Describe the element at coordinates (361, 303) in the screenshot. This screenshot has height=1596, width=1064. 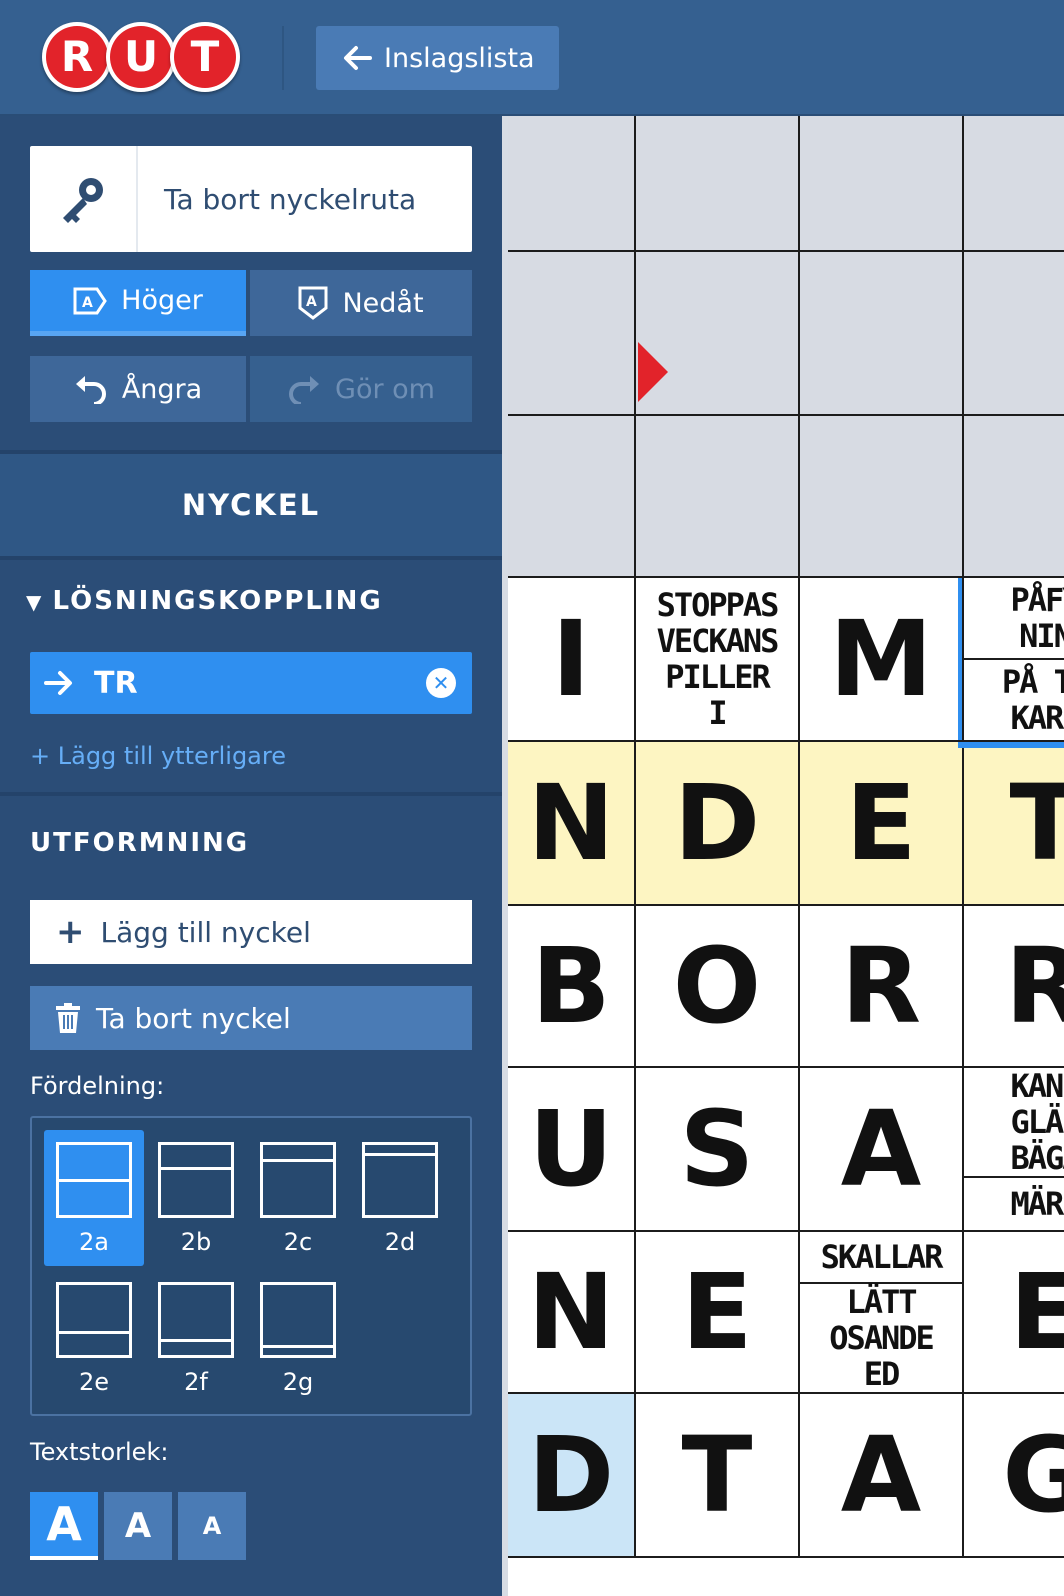
I see `direction-down-button: A Nedåt` at that location.